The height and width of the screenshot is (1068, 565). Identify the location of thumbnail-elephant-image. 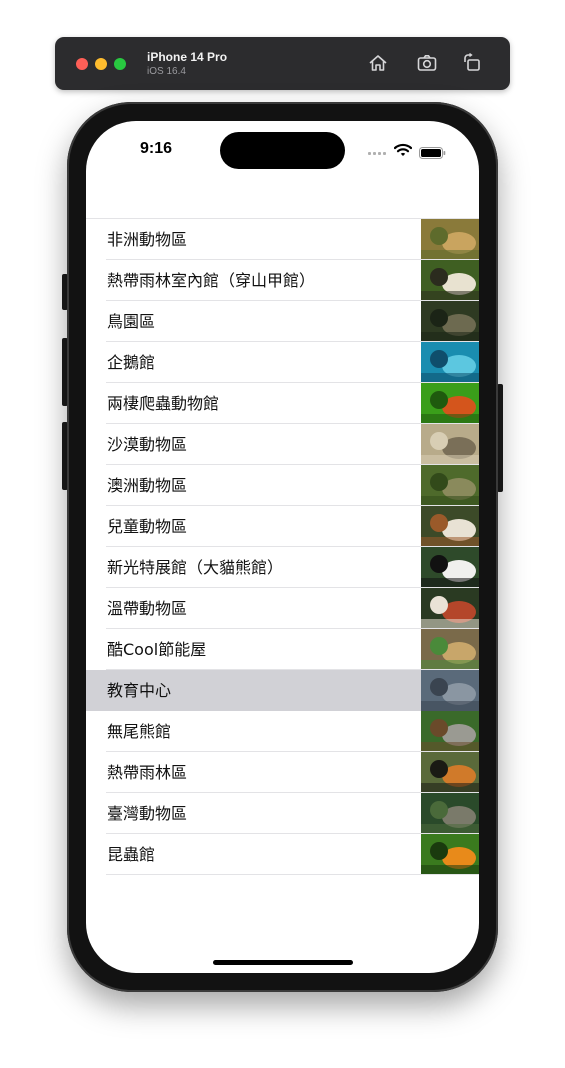
(450, 690).